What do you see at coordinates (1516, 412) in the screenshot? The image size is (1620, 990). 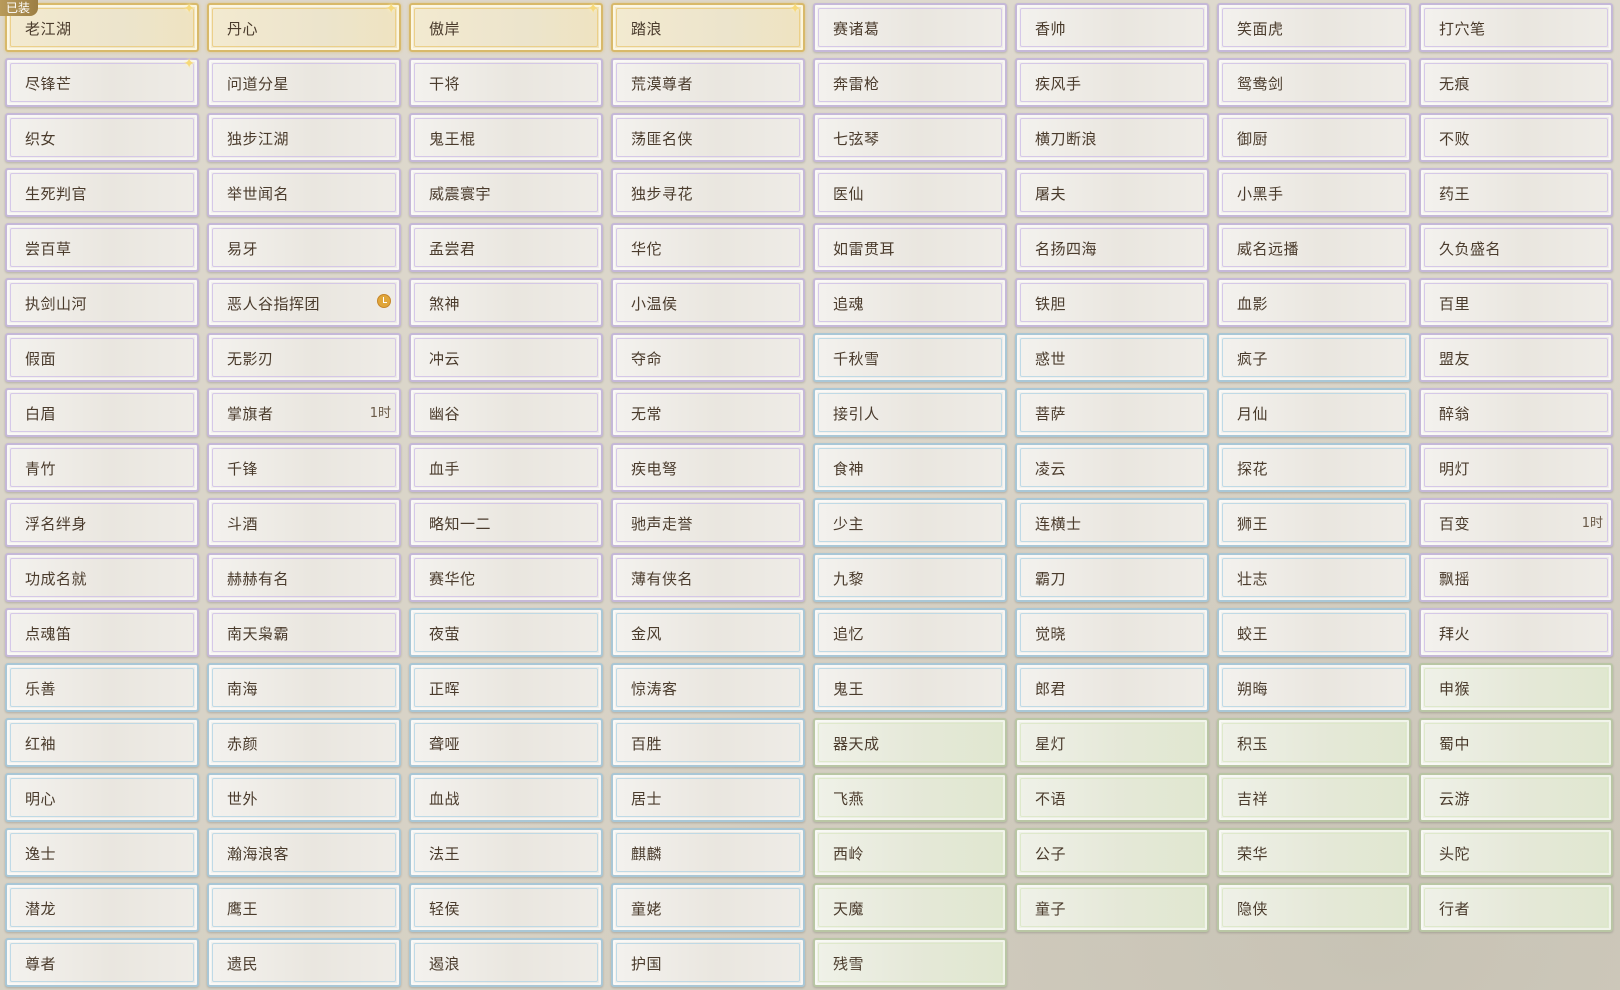 I see `title-tile: 醉翁` at bounding box center [1516, 412].